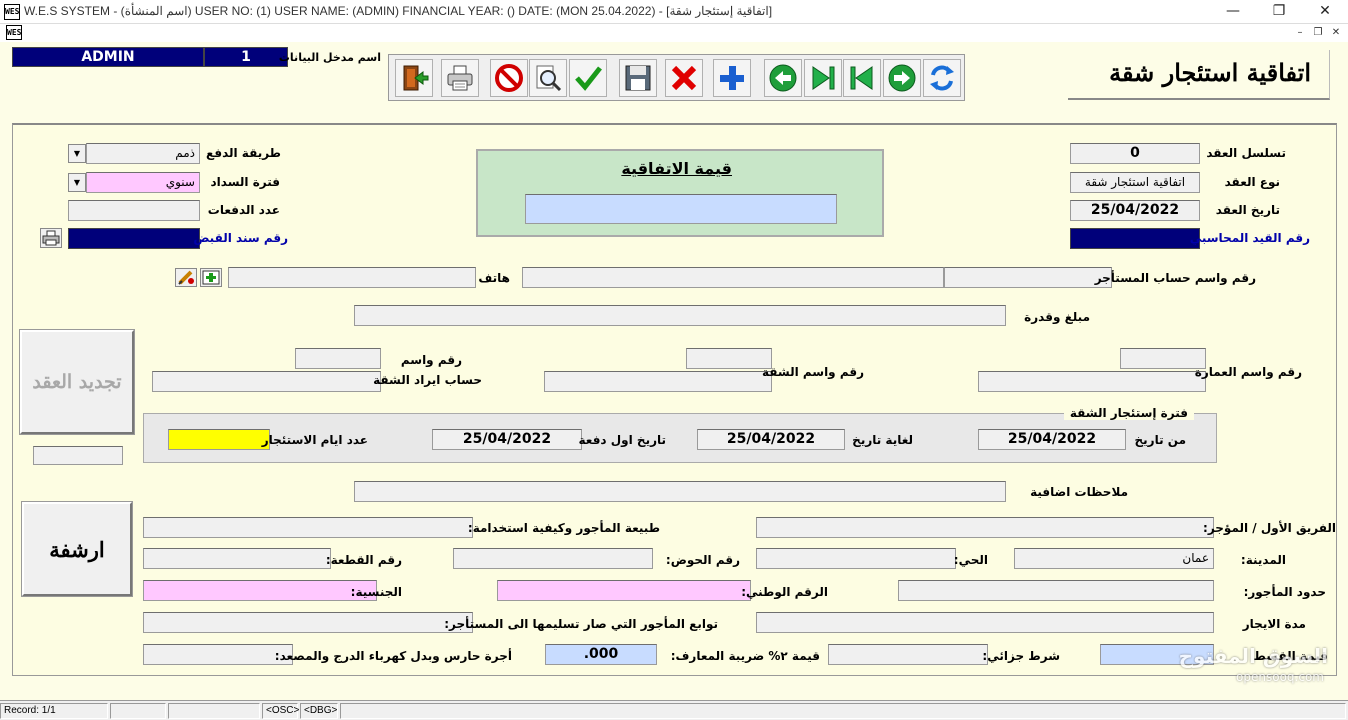 This screenshot has height=720, width=1348. Describe the element at coordinates (266, 381) in the screenshot. I see `revenue-account-name-field` at that location.